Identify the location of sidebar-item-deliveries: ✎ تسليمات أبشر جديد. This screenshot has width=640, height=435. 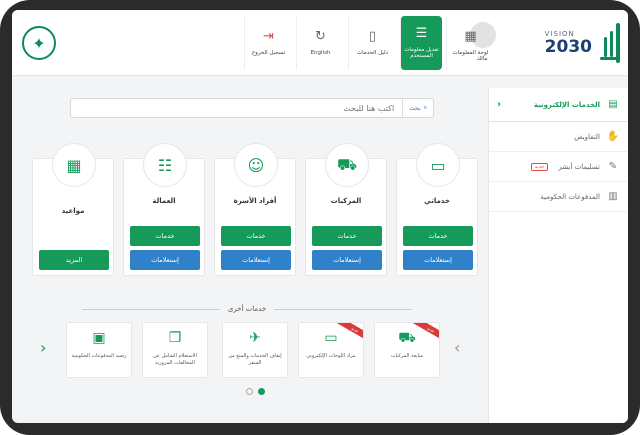
(558, 167).